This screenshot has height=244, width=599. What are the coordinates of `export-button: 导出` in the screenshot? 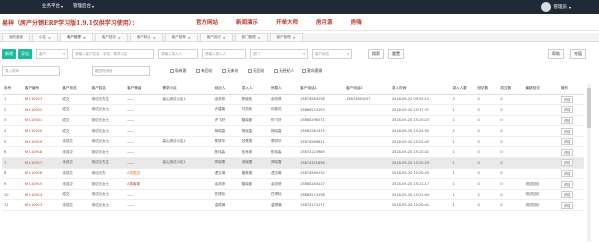 It's located at (25, 54).